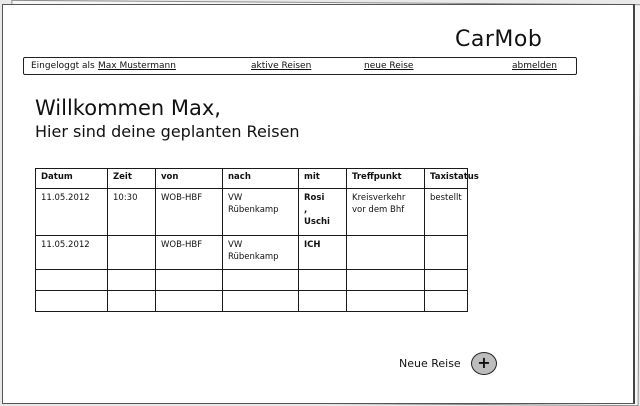 This screenshot has width=640, height=406. I want to click on col-header-von: von, so click(189, 178).